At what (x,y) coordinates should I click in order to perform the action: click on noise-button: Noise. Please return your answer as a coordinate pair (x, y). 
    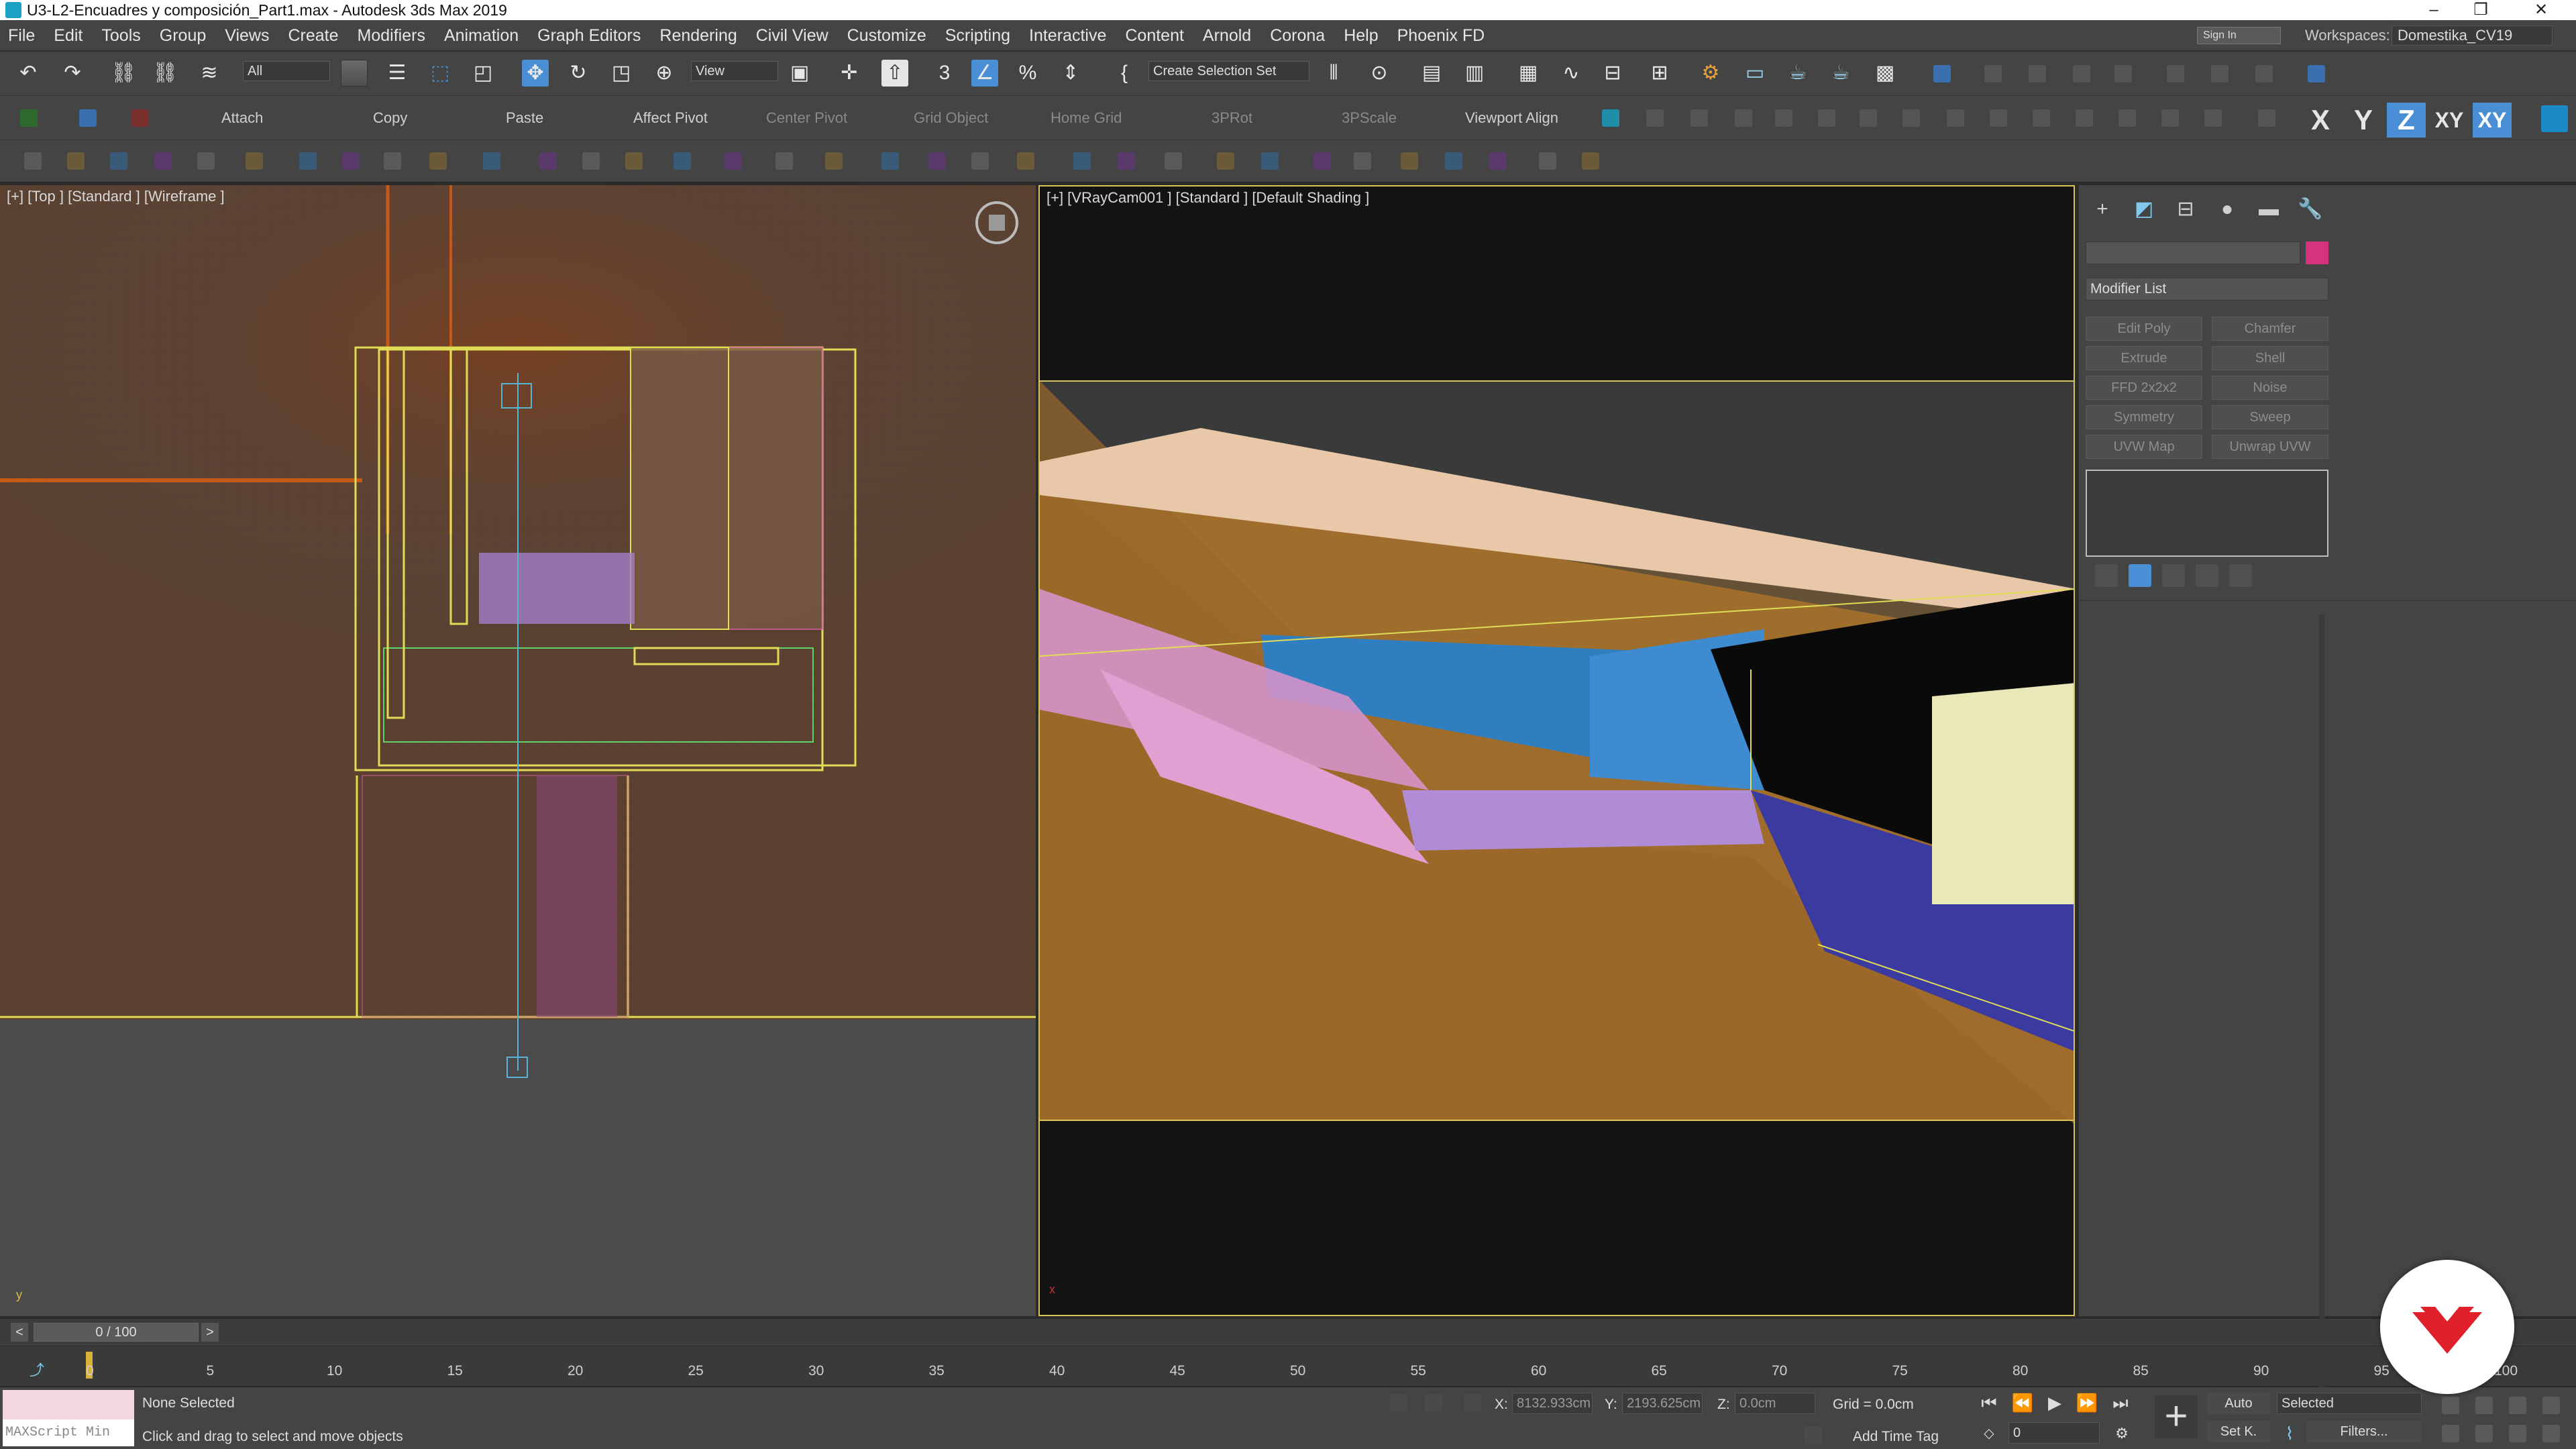
    Looking at the image, I should click on (2270, 388).